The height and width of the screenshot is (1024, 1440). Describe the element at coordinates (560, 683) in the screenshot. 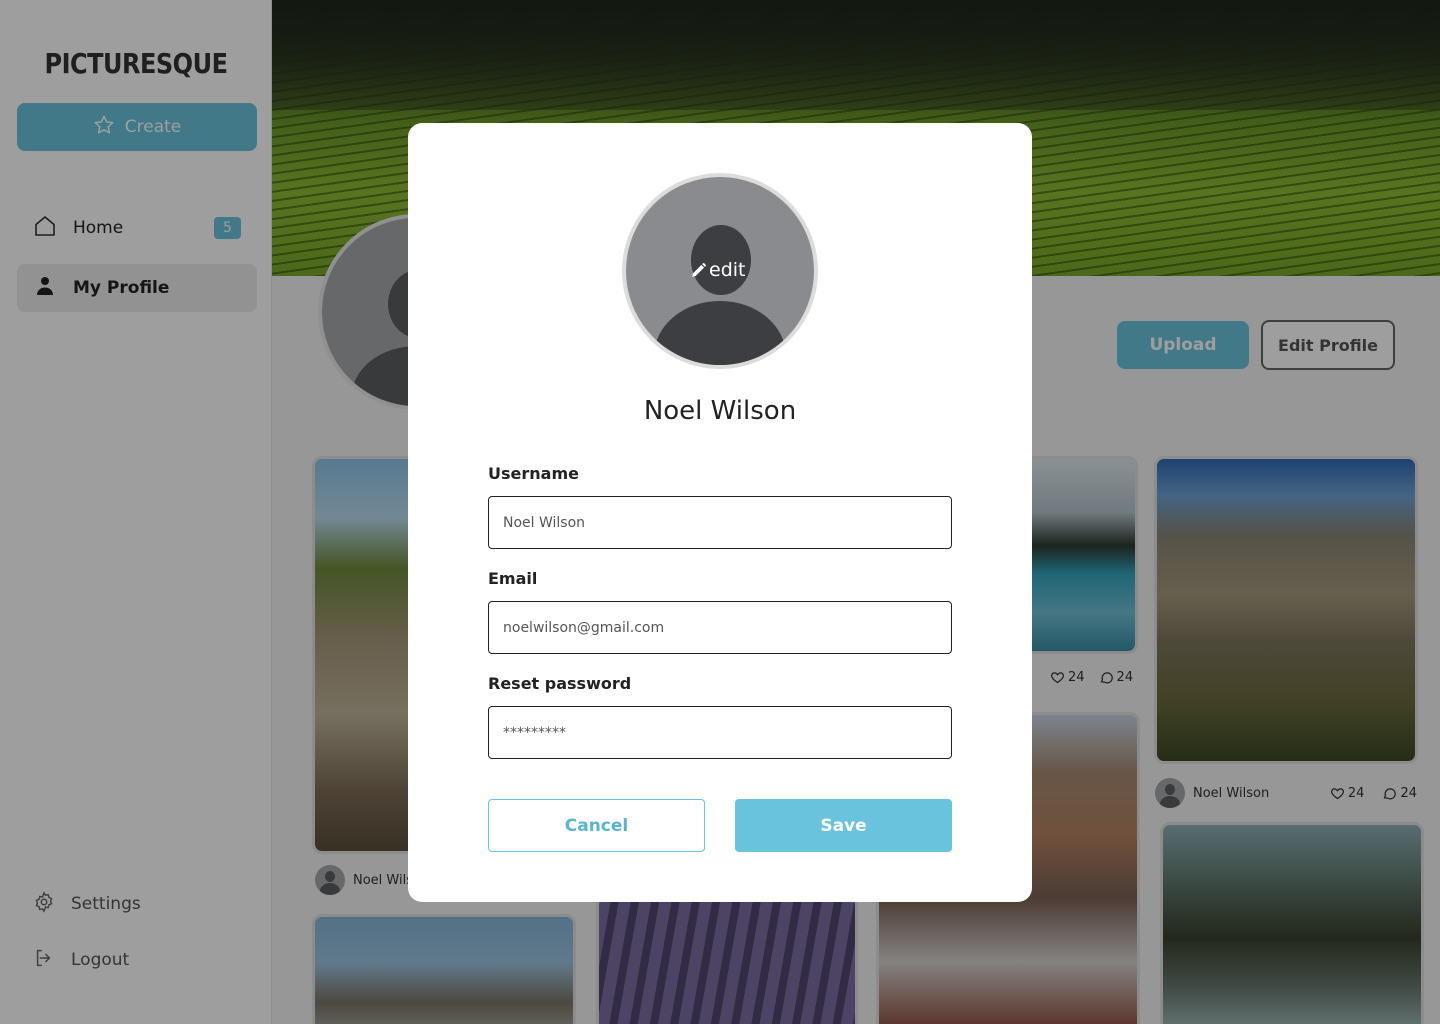

I see `password-label: Reset password` at that location.